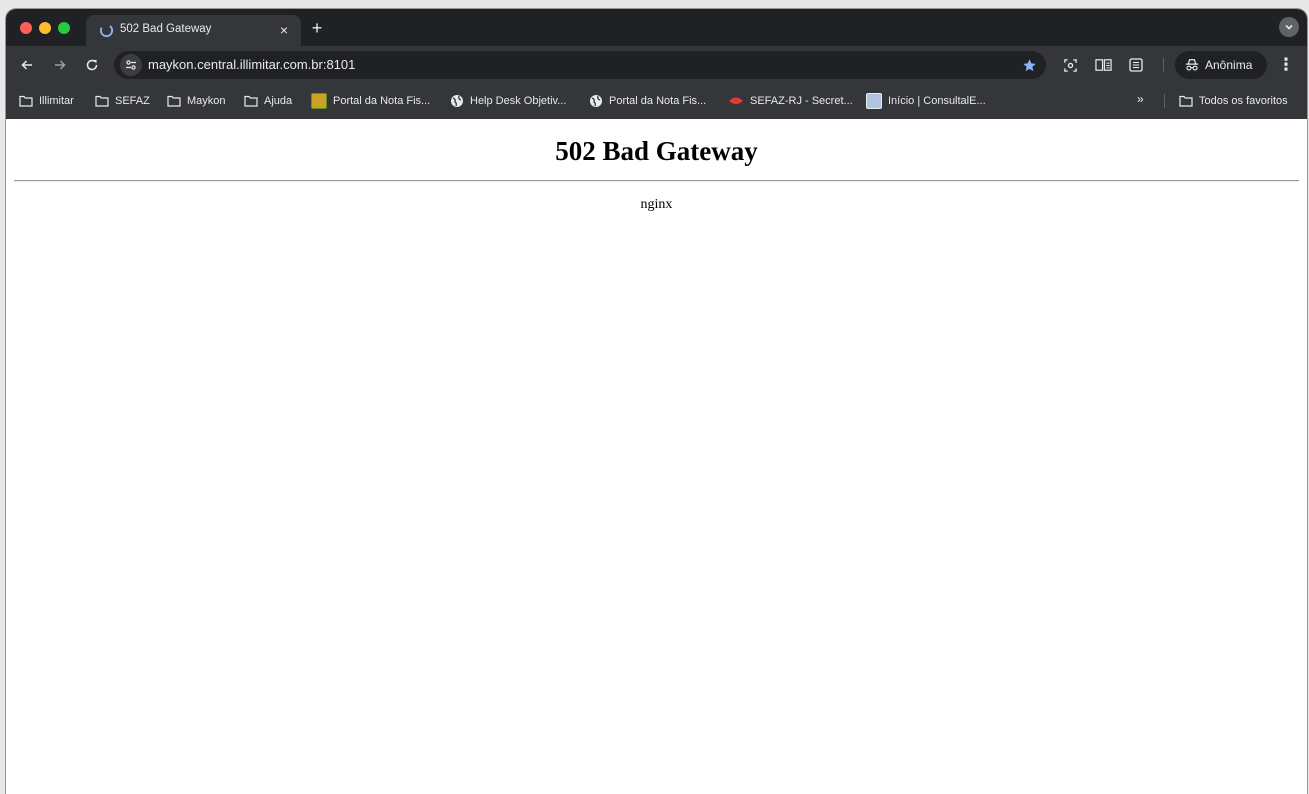  I want to click on minimize-window-button, so click(45, 28).